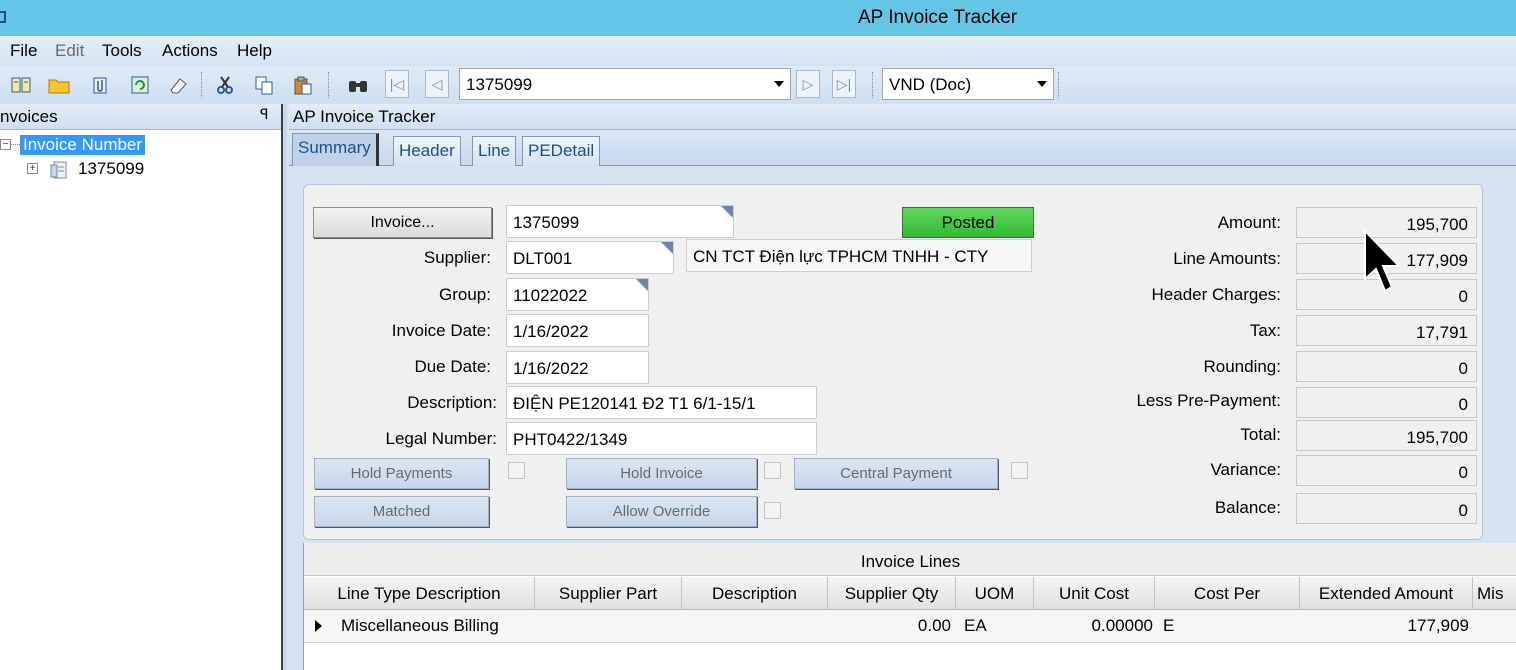 The image size is (1516, 670). I want to click on previous-record-icon: ◁, so click(437, 84).